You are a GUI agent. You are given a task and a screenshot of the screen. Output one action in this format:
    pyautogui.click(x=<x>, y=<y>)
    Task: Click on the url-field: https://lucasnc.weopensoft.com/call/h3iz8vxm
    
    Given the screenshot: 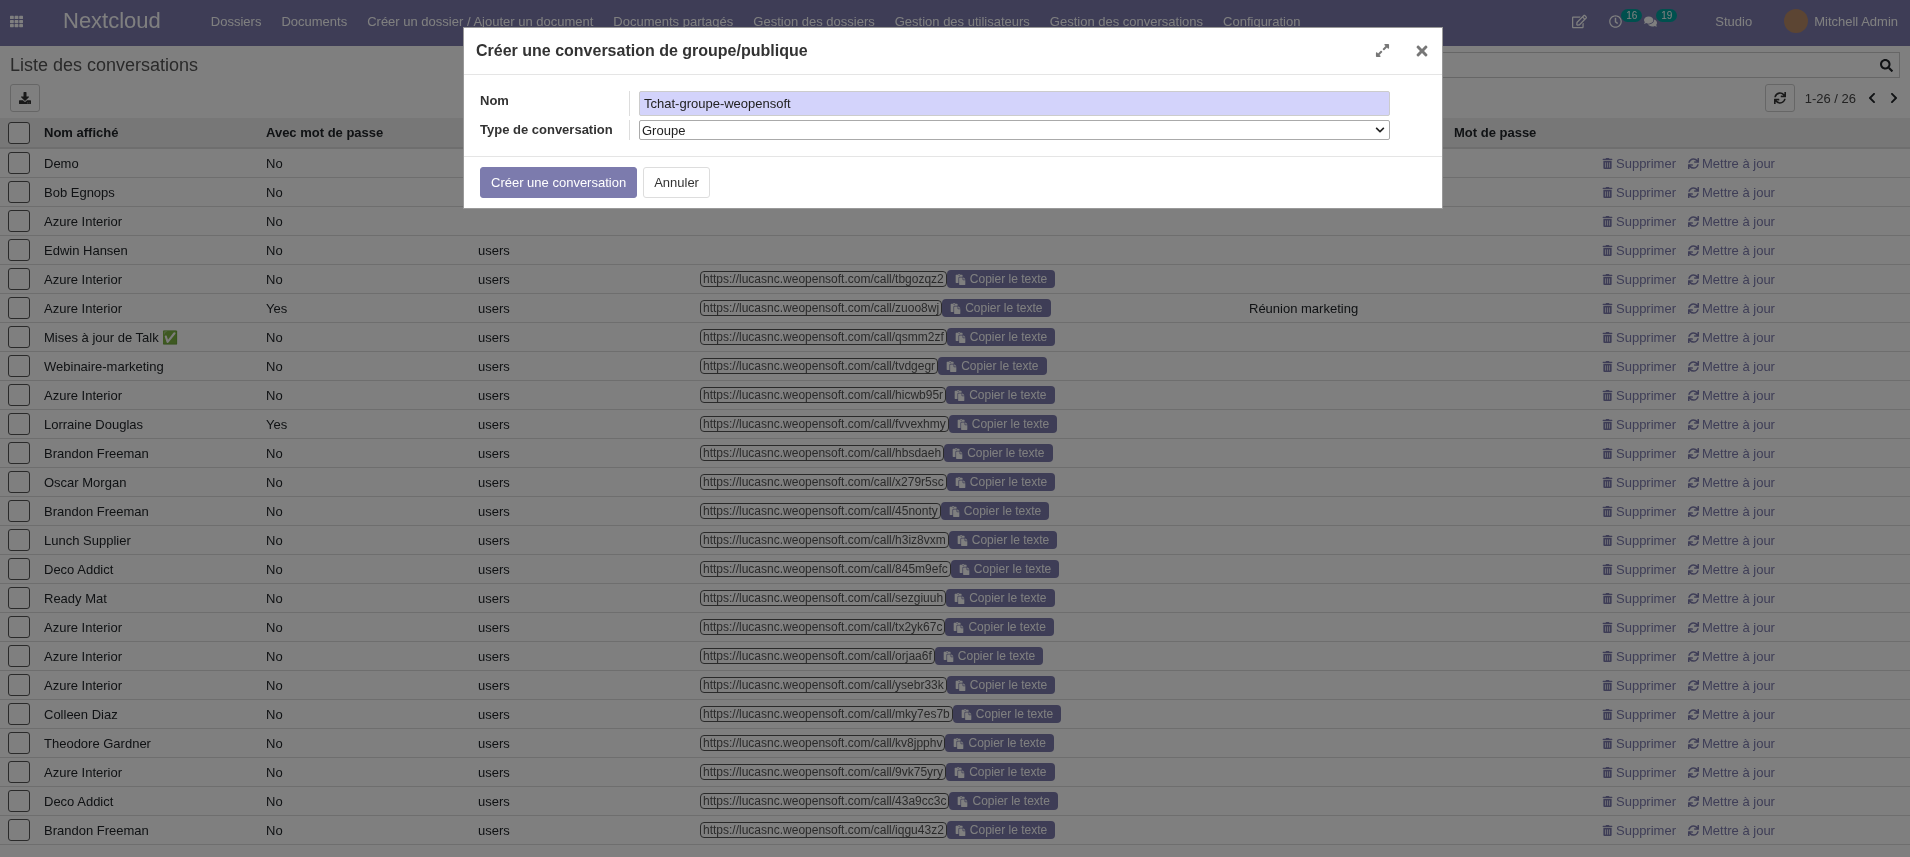 What is the action you would take?
    pyautogui.click(x=824, y=540)
    